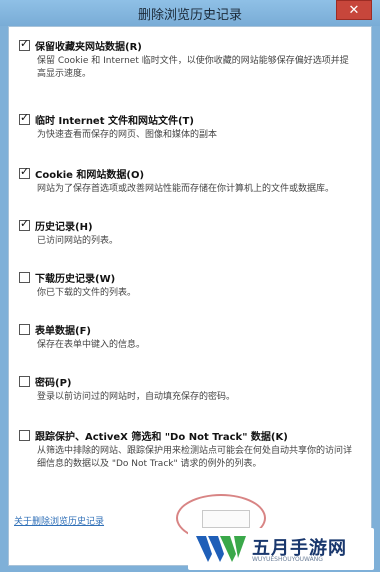 This screenshot has width=380, height=572. What do you see at coordinates (87, 293) in the screenshot?
I see `option-description: 你已下载的文件的列表。` at bounding box center [87, 293].